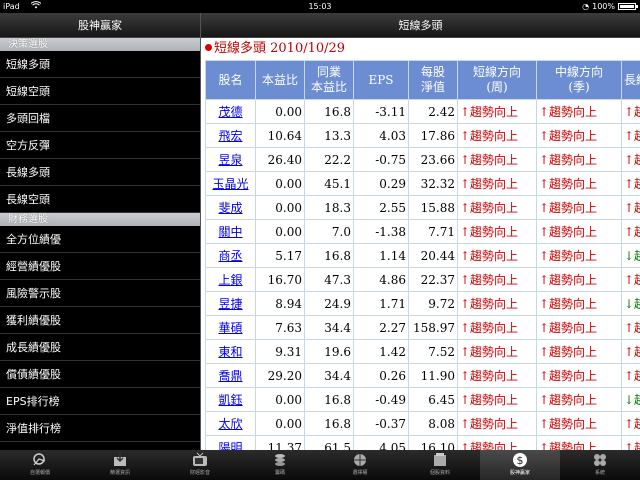  I want to click on table-cell: 16.10, so click(433, 443).